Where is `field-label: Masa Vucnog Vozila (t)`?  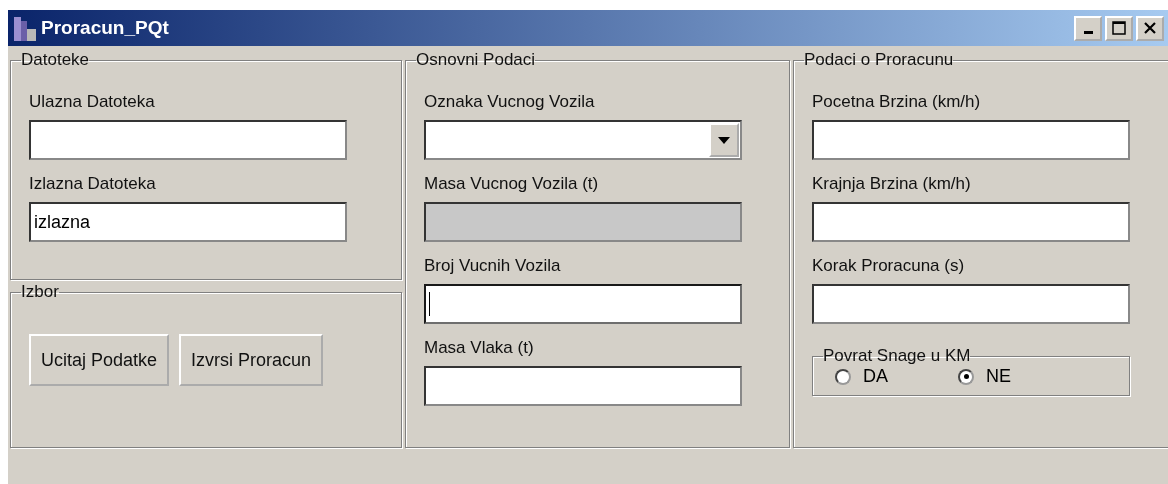 field-label: Masa Vucnog Vozila (t) is located at coordinates (512, 184).